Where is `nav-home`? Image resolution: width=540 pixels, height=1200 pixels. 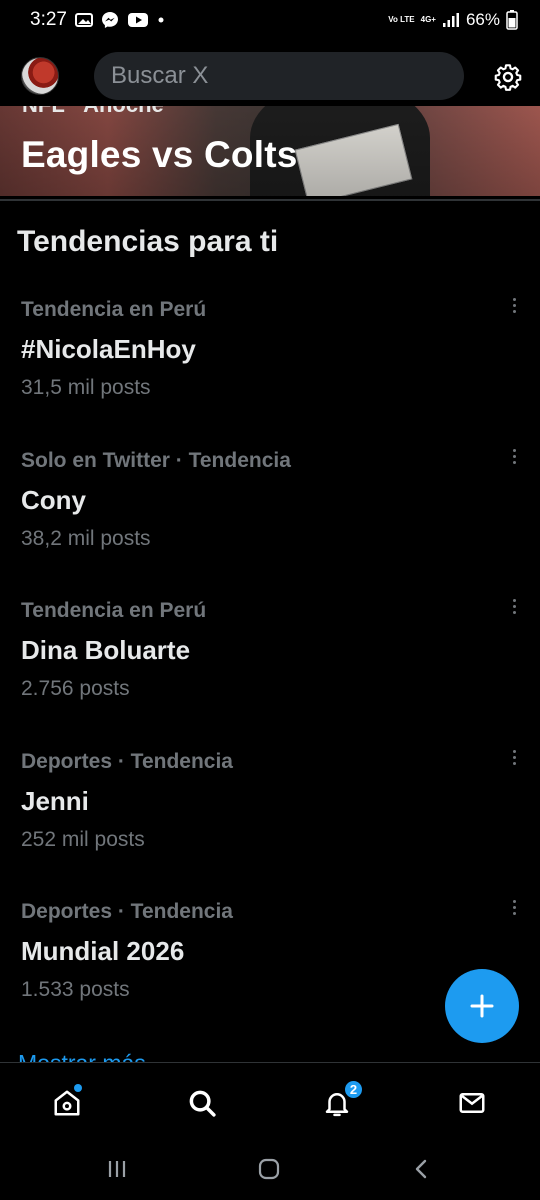 nav-home is located at coordinates (67, 1103).